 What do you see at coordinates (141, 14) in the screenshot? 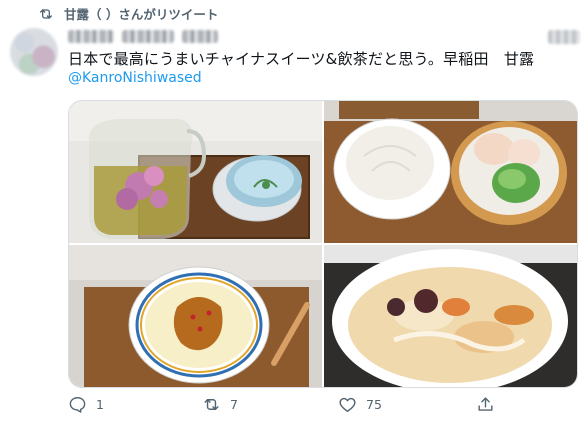
I see `retweet-text: 甘露（ ）さんがリツイート` at bounding box center [141, 14].